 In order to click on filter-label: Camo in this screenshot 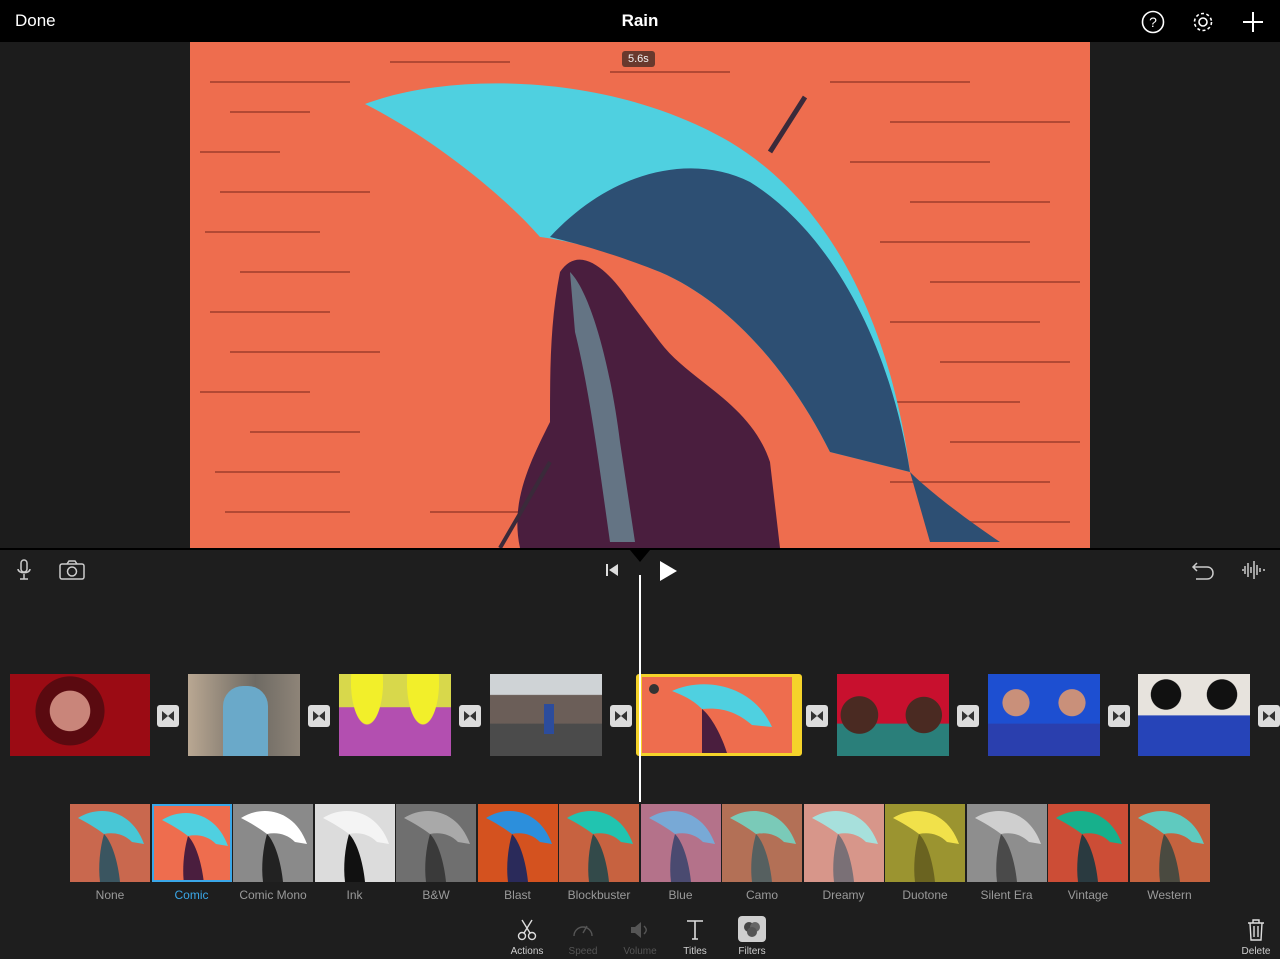, I will do `click(761, 895)`.